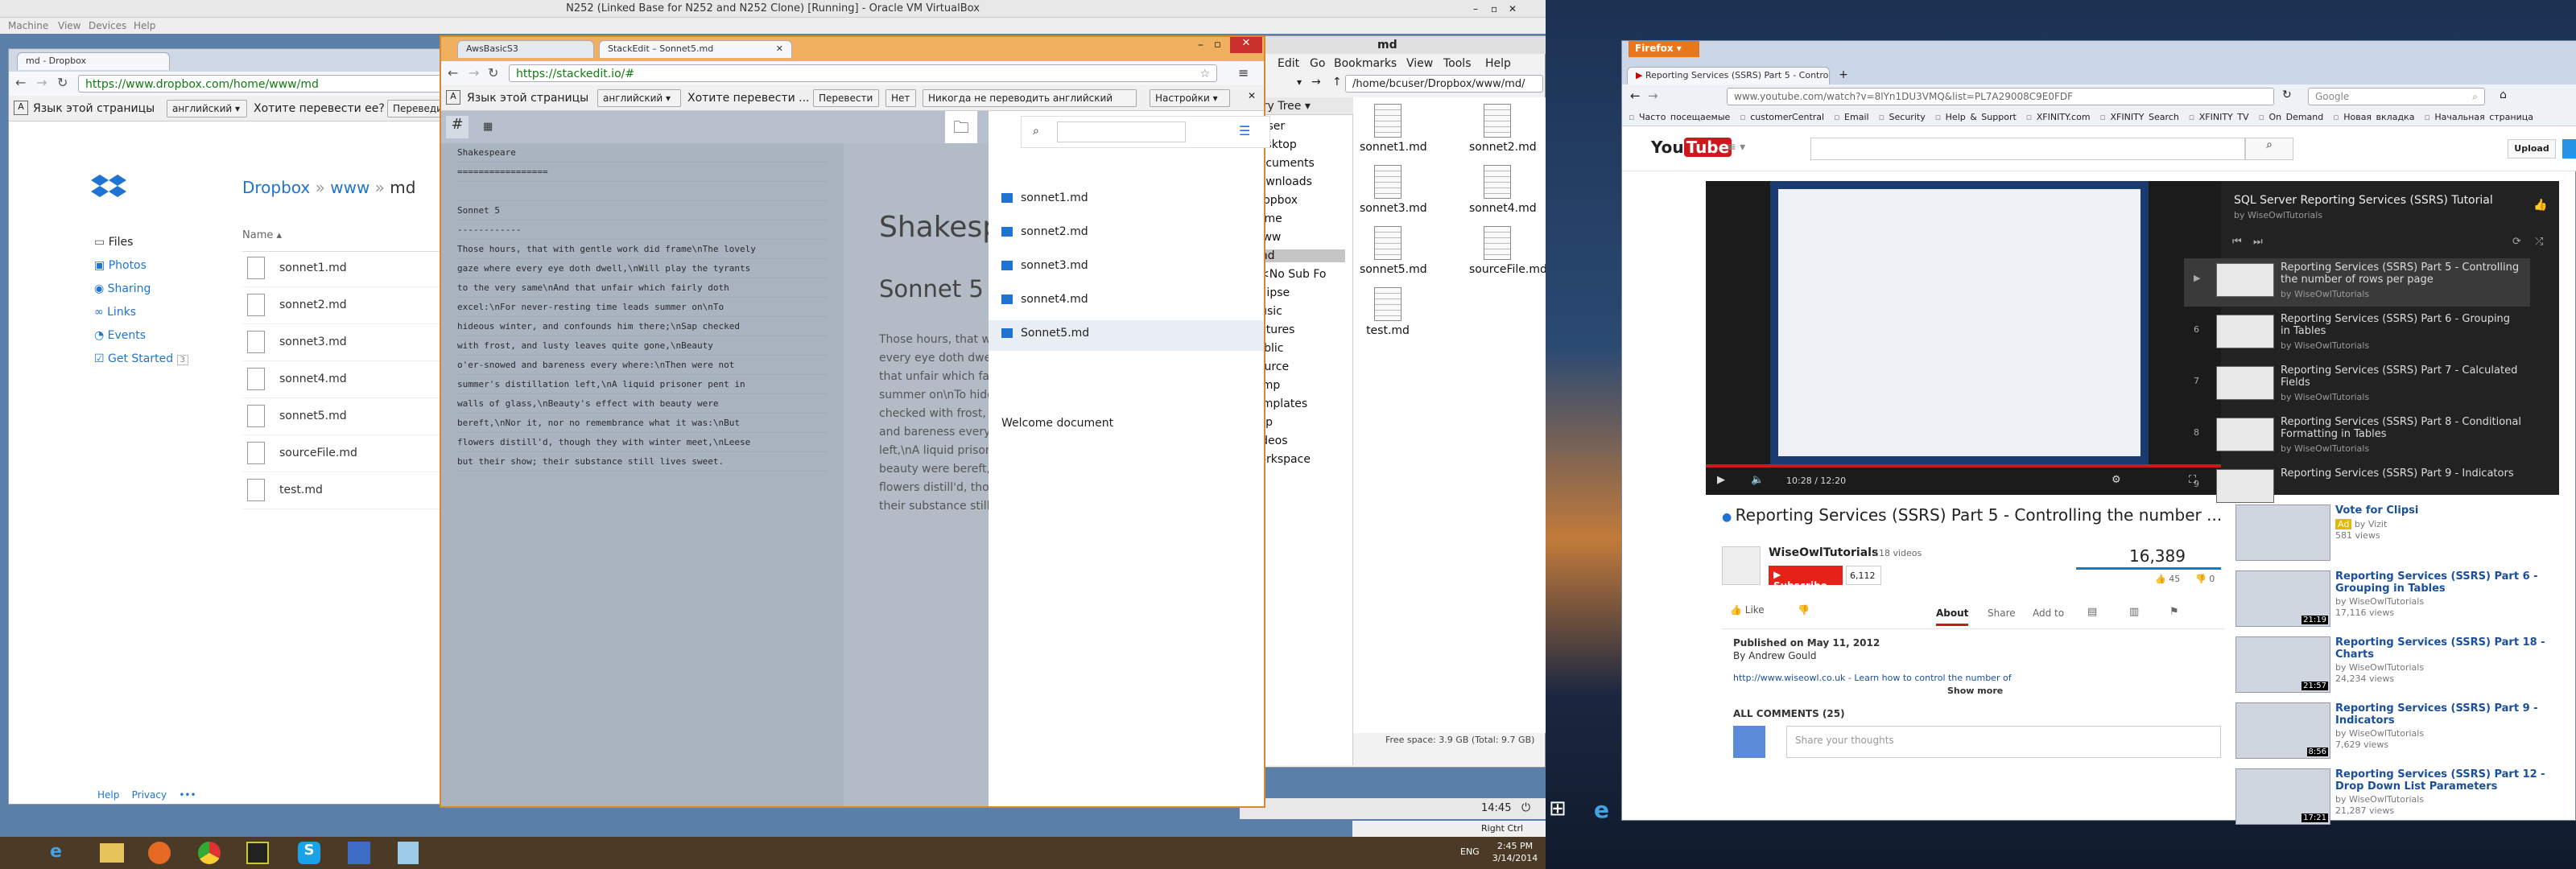 This screenshot has height=869, width=2576. What do you see at coordinates (1126, 335) in the screenshot?
I see `se-doc-item: Sonnet5.md` at bounding box center [1126, 335].